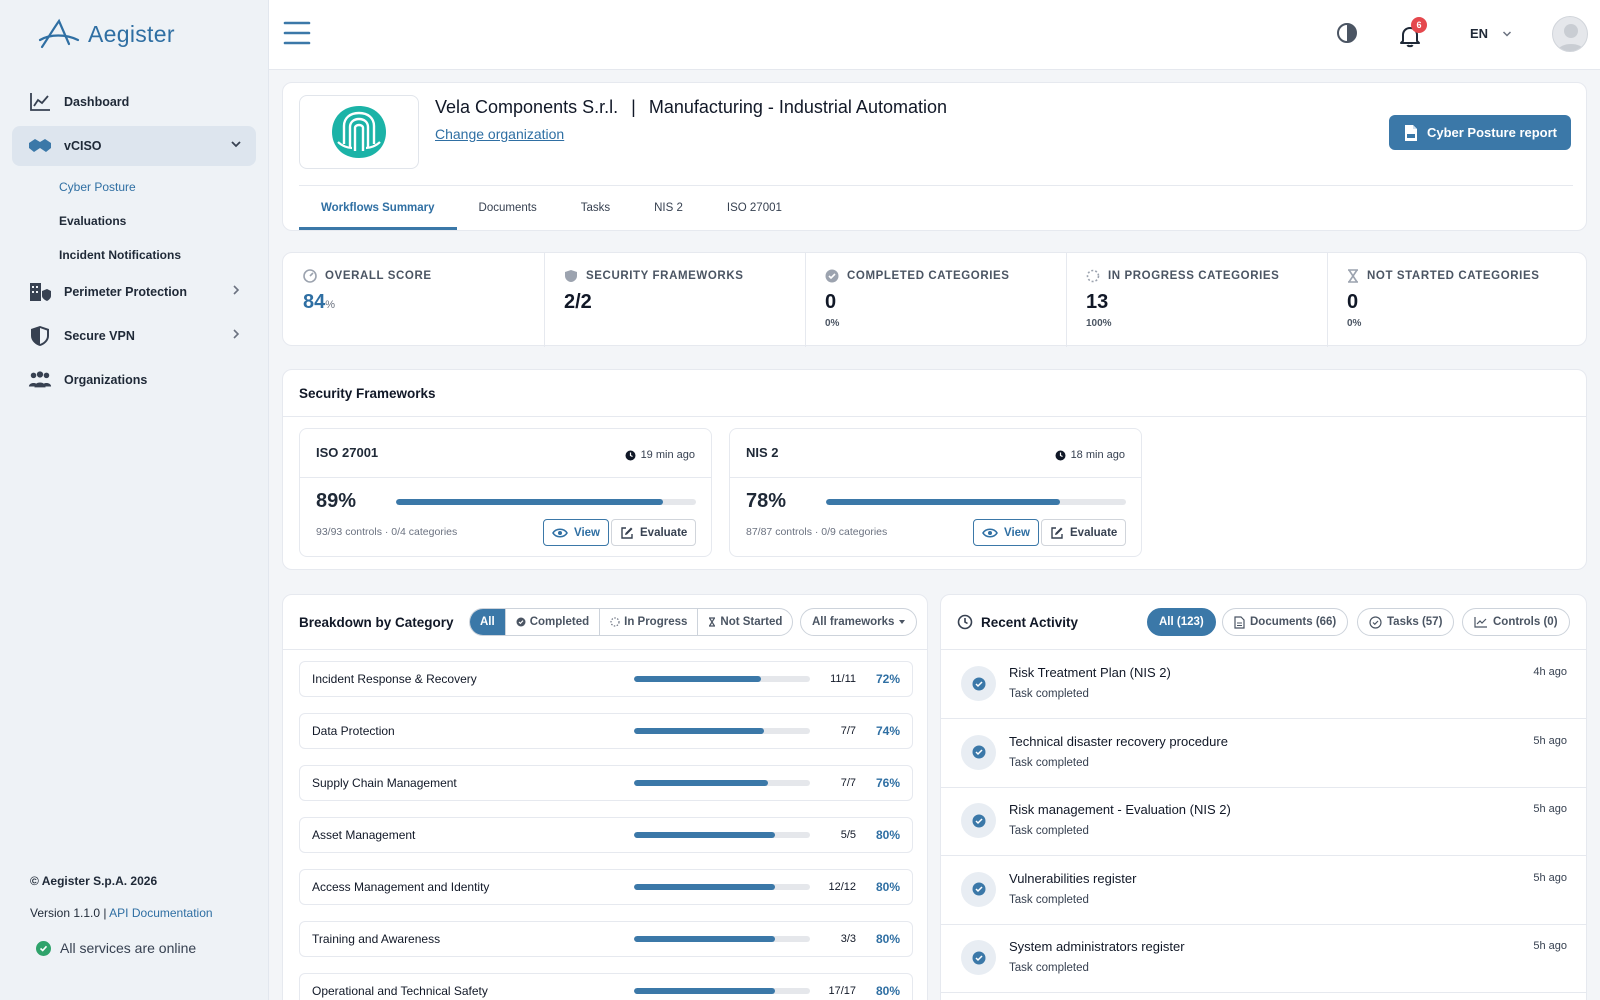 This screenshot has height=1000, width=1600. I want to click on edit-icon, so click(627, 532).